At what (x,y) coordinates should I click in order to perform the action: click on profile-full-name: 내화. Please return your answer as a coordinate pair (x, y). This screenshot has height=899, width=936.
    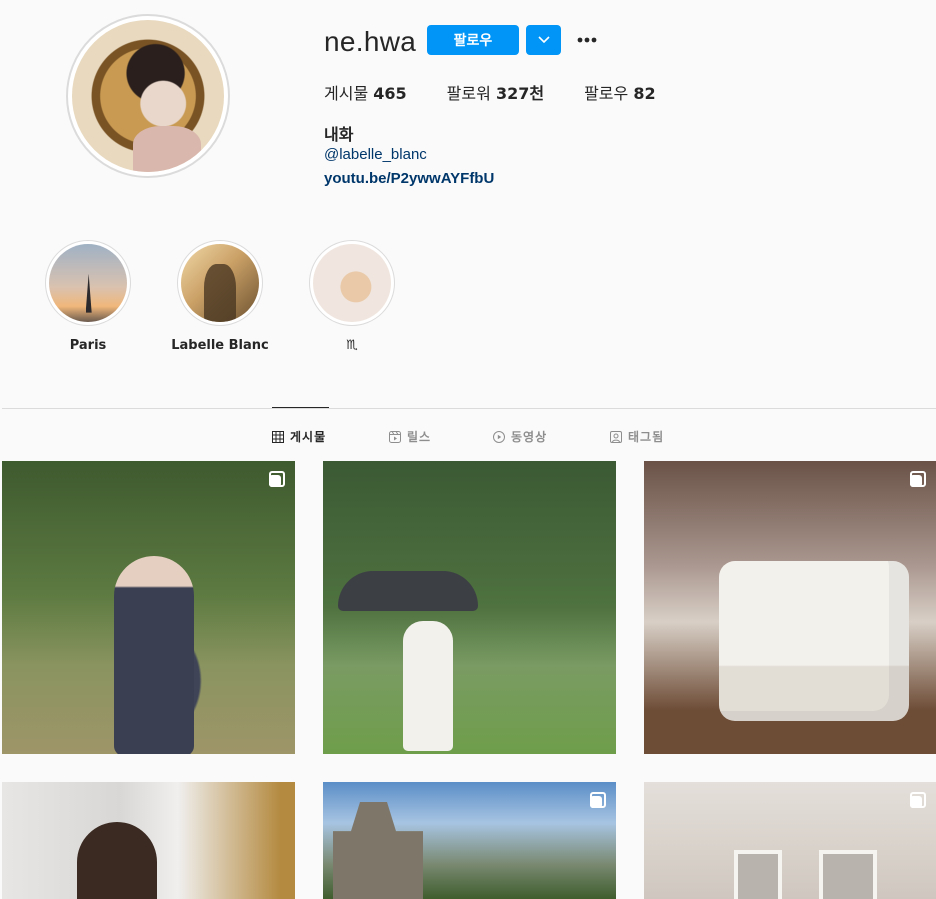
    Looking at the image, I should click on (339, 134).